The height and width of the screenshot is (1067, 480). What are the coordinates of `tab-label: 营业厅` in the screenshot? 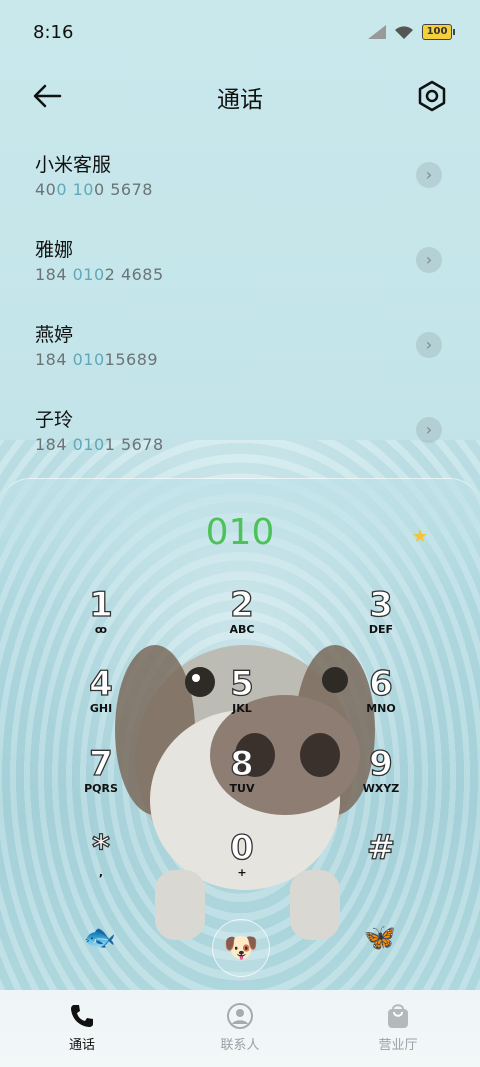 It's located at (398, 1045).